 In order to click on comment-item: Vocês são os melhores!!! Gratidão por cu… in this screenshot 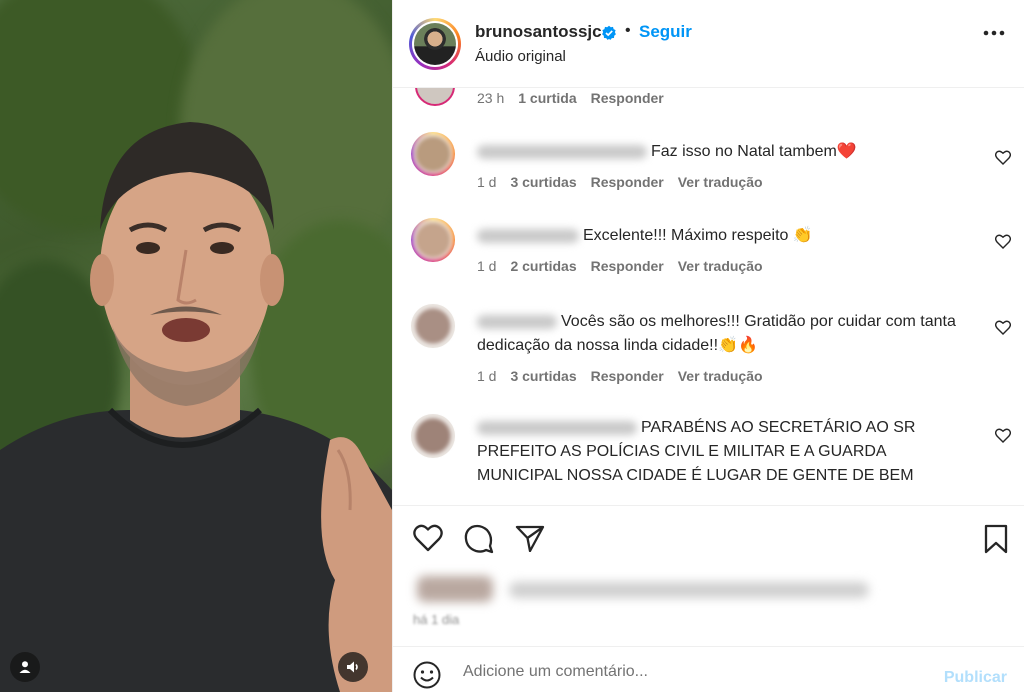, I will do `click(708, 352)`.